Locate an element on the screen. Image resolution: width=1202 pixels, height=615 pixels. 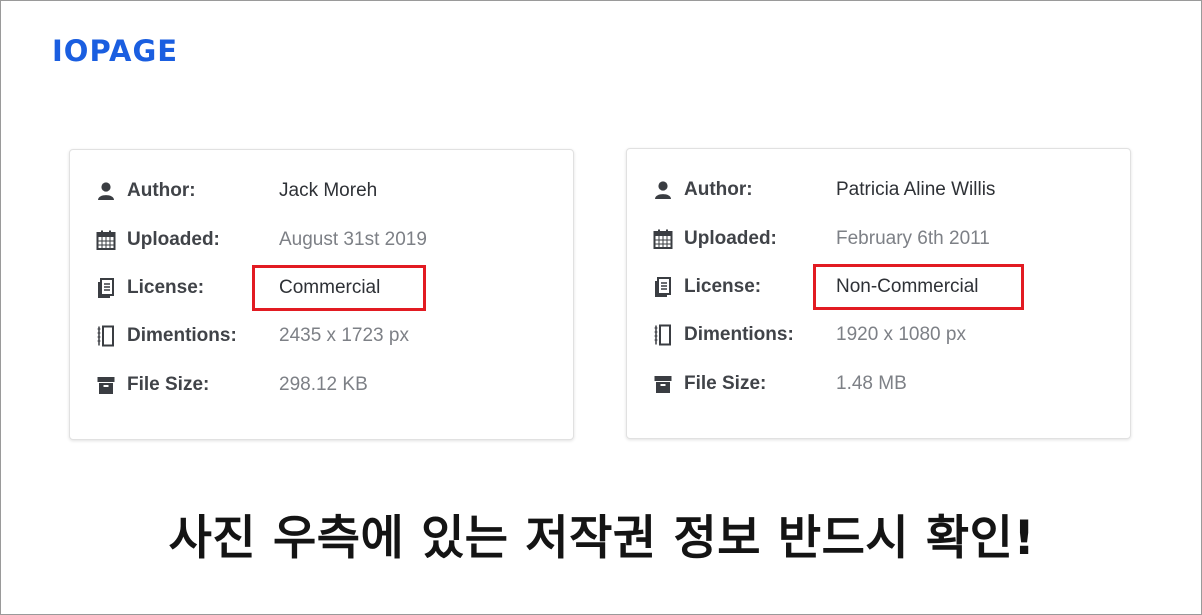
dimensions-value: 2435 x 1723 px is located at coordinates (344, 335).